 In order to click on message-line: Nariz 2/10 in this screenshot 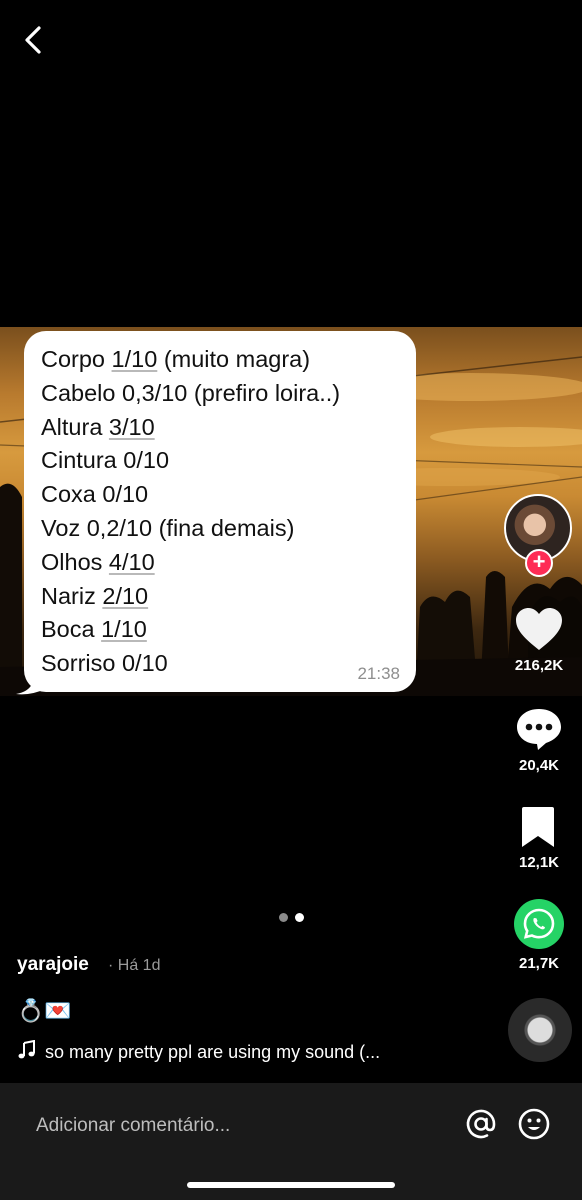, I will do `click(95, 595)`.